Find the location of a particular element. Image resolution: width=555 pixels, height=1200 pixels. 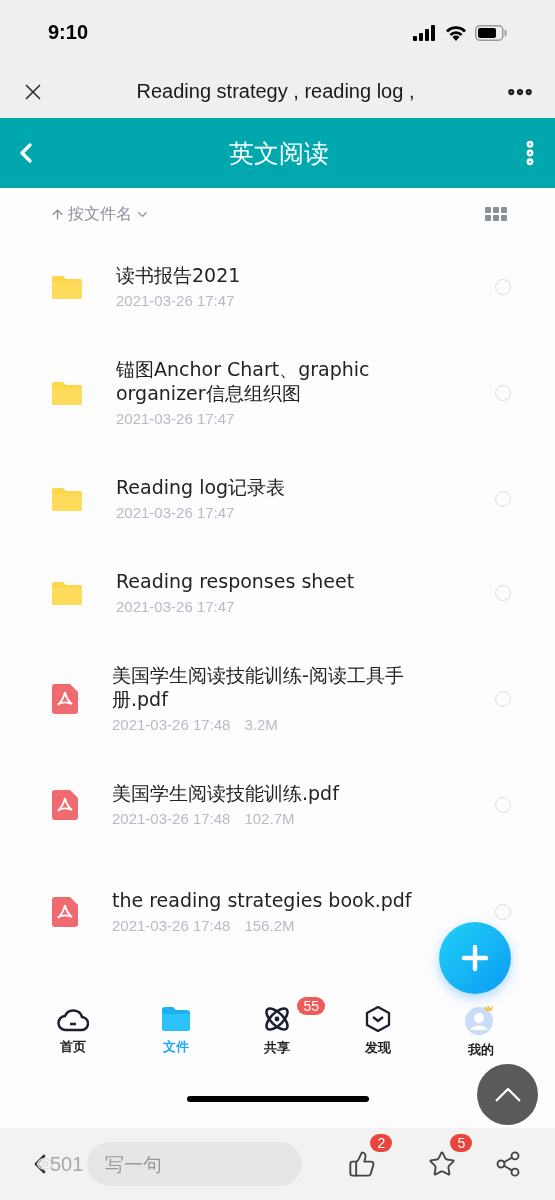

wifi-icon is located at coordinates (456, 32).